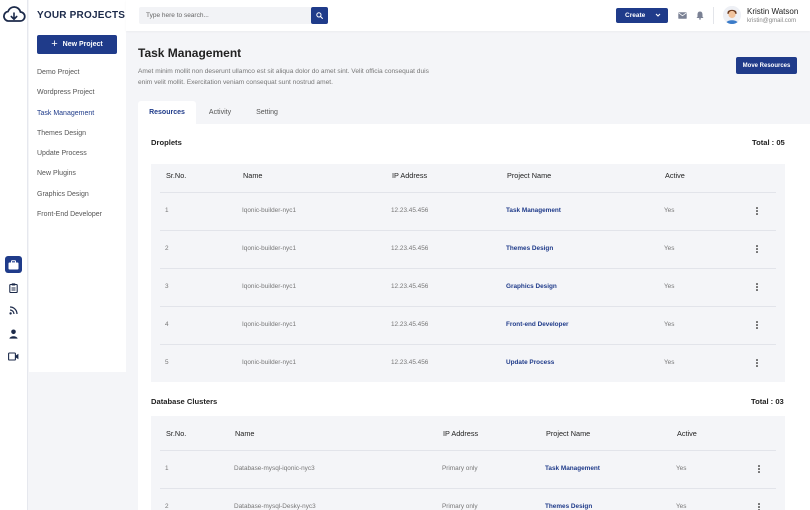 The width and height of the screenshot is (810, 510). I want to click on user-email: kristin@gmail.com, so click(772, 21).